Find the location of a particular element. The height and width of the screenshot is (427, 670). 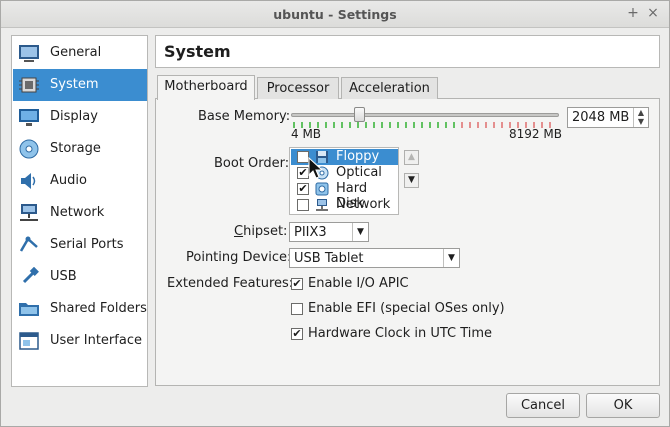

utc-clock-checkbox: ✔ is located at coordinates (297, 334).